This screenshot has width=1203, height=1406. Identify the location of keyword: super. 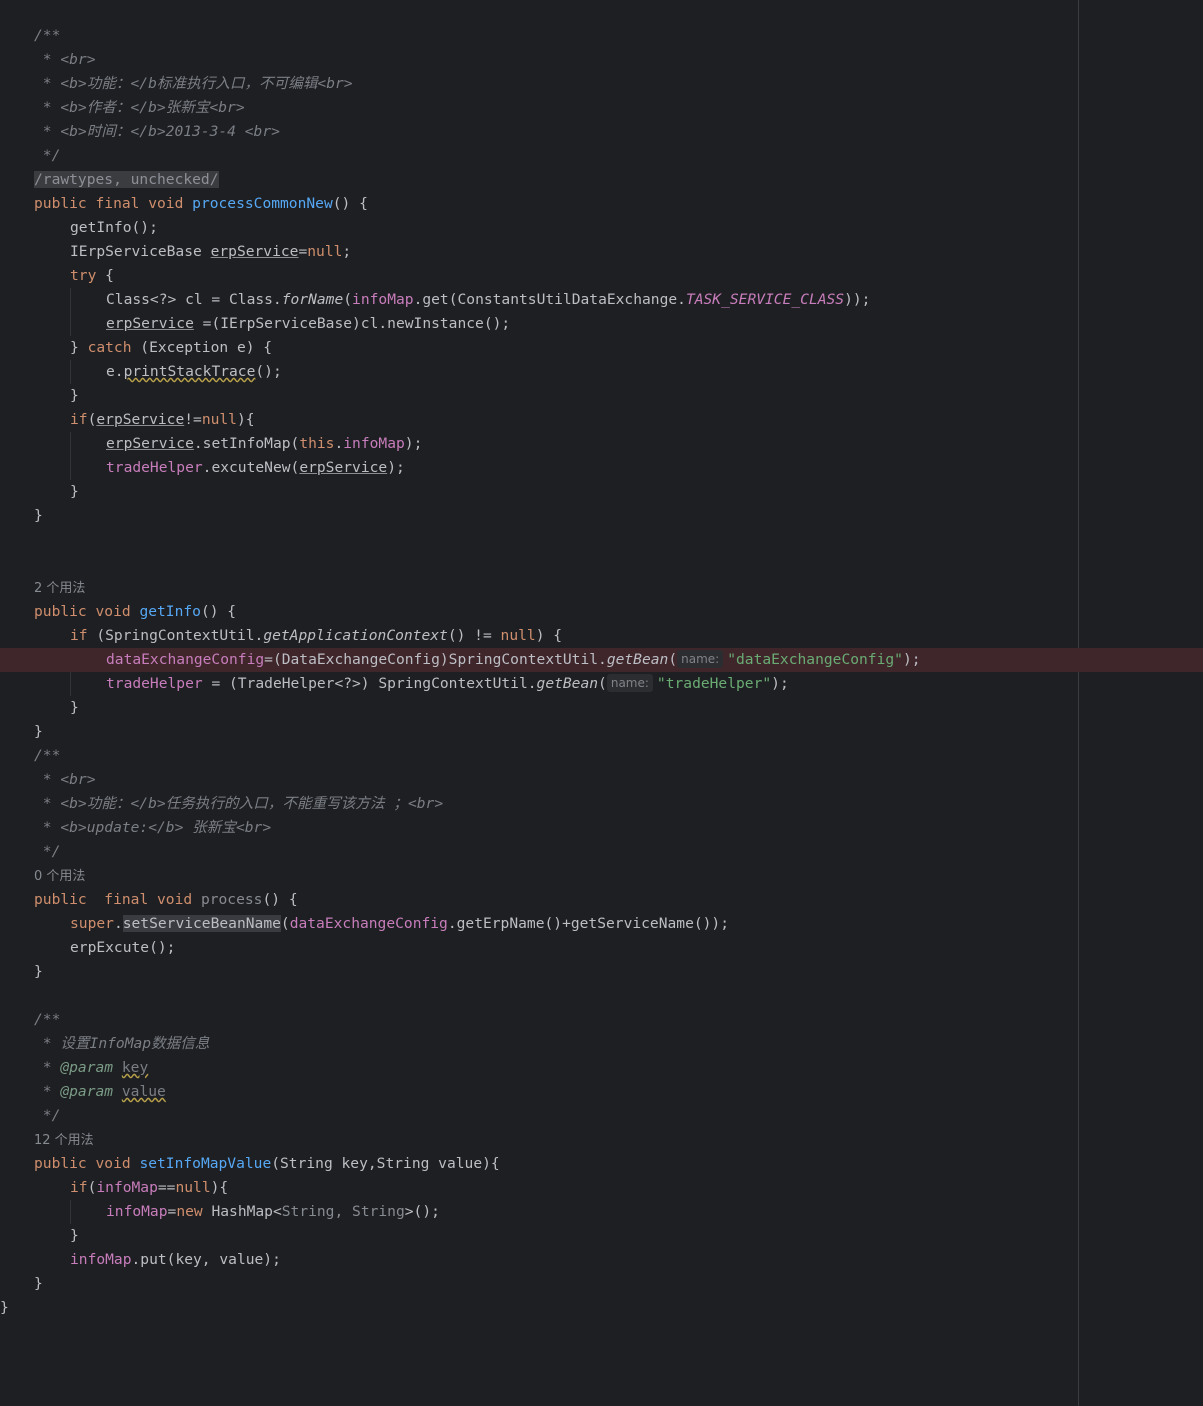
(92, 923).